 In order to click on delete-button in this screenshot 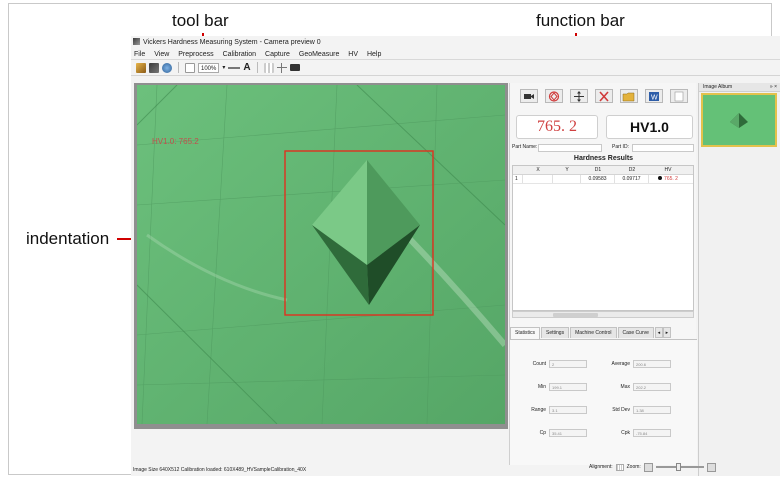, I will do `click(604, 96)`.